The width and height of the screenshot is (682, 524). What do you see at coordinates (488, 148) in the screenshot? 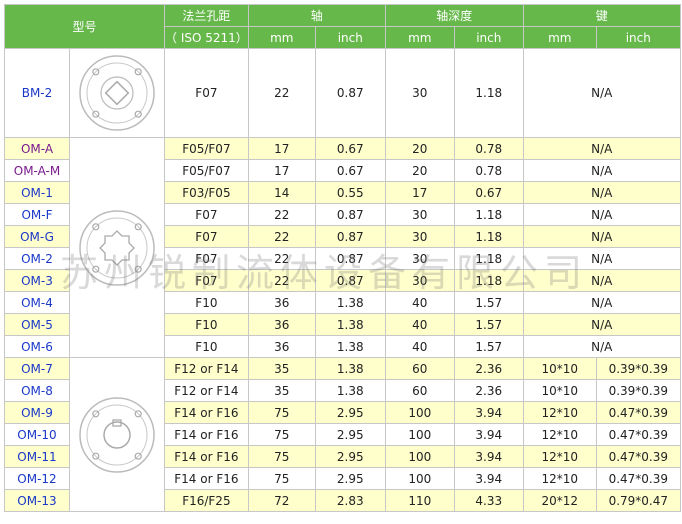
I see `depth-inch-cell: 0.78` at bounding box center [488, 148].